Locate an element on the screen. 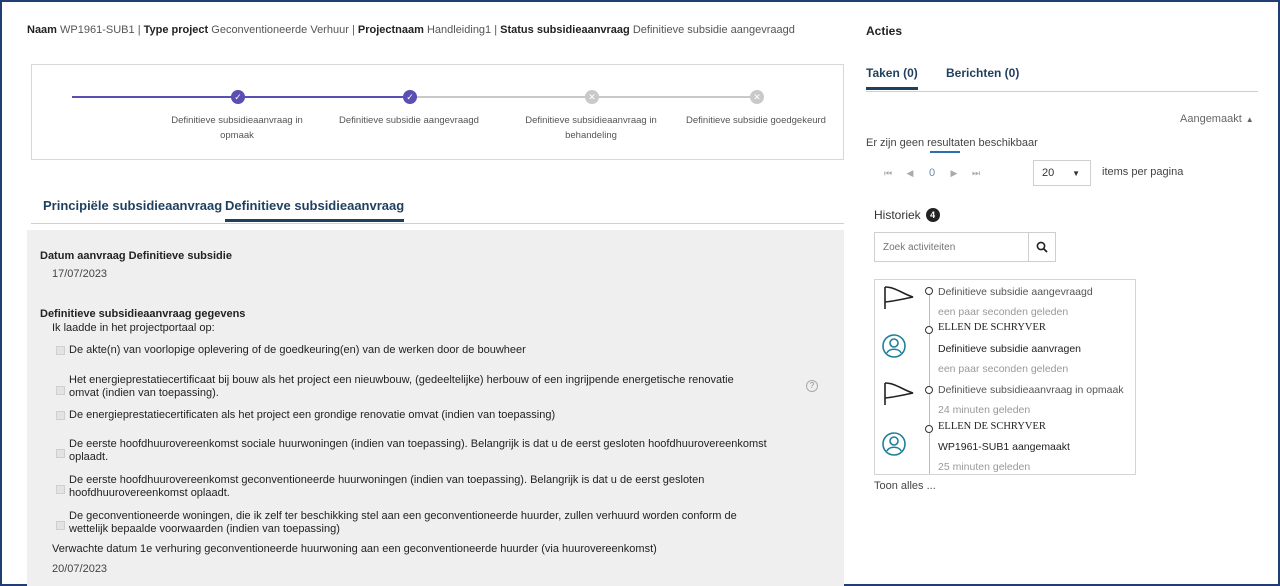  step-4-pending-icon: ✕ is located at coordinates (757, 97).